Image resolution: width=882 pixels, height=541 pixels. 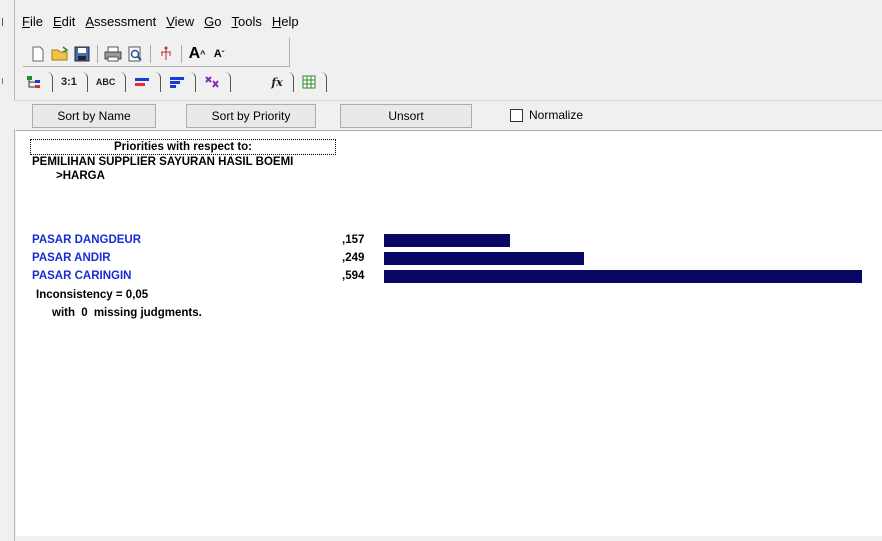 I want to click on menu-assessment: Assessment, so click(x=120, y=24).